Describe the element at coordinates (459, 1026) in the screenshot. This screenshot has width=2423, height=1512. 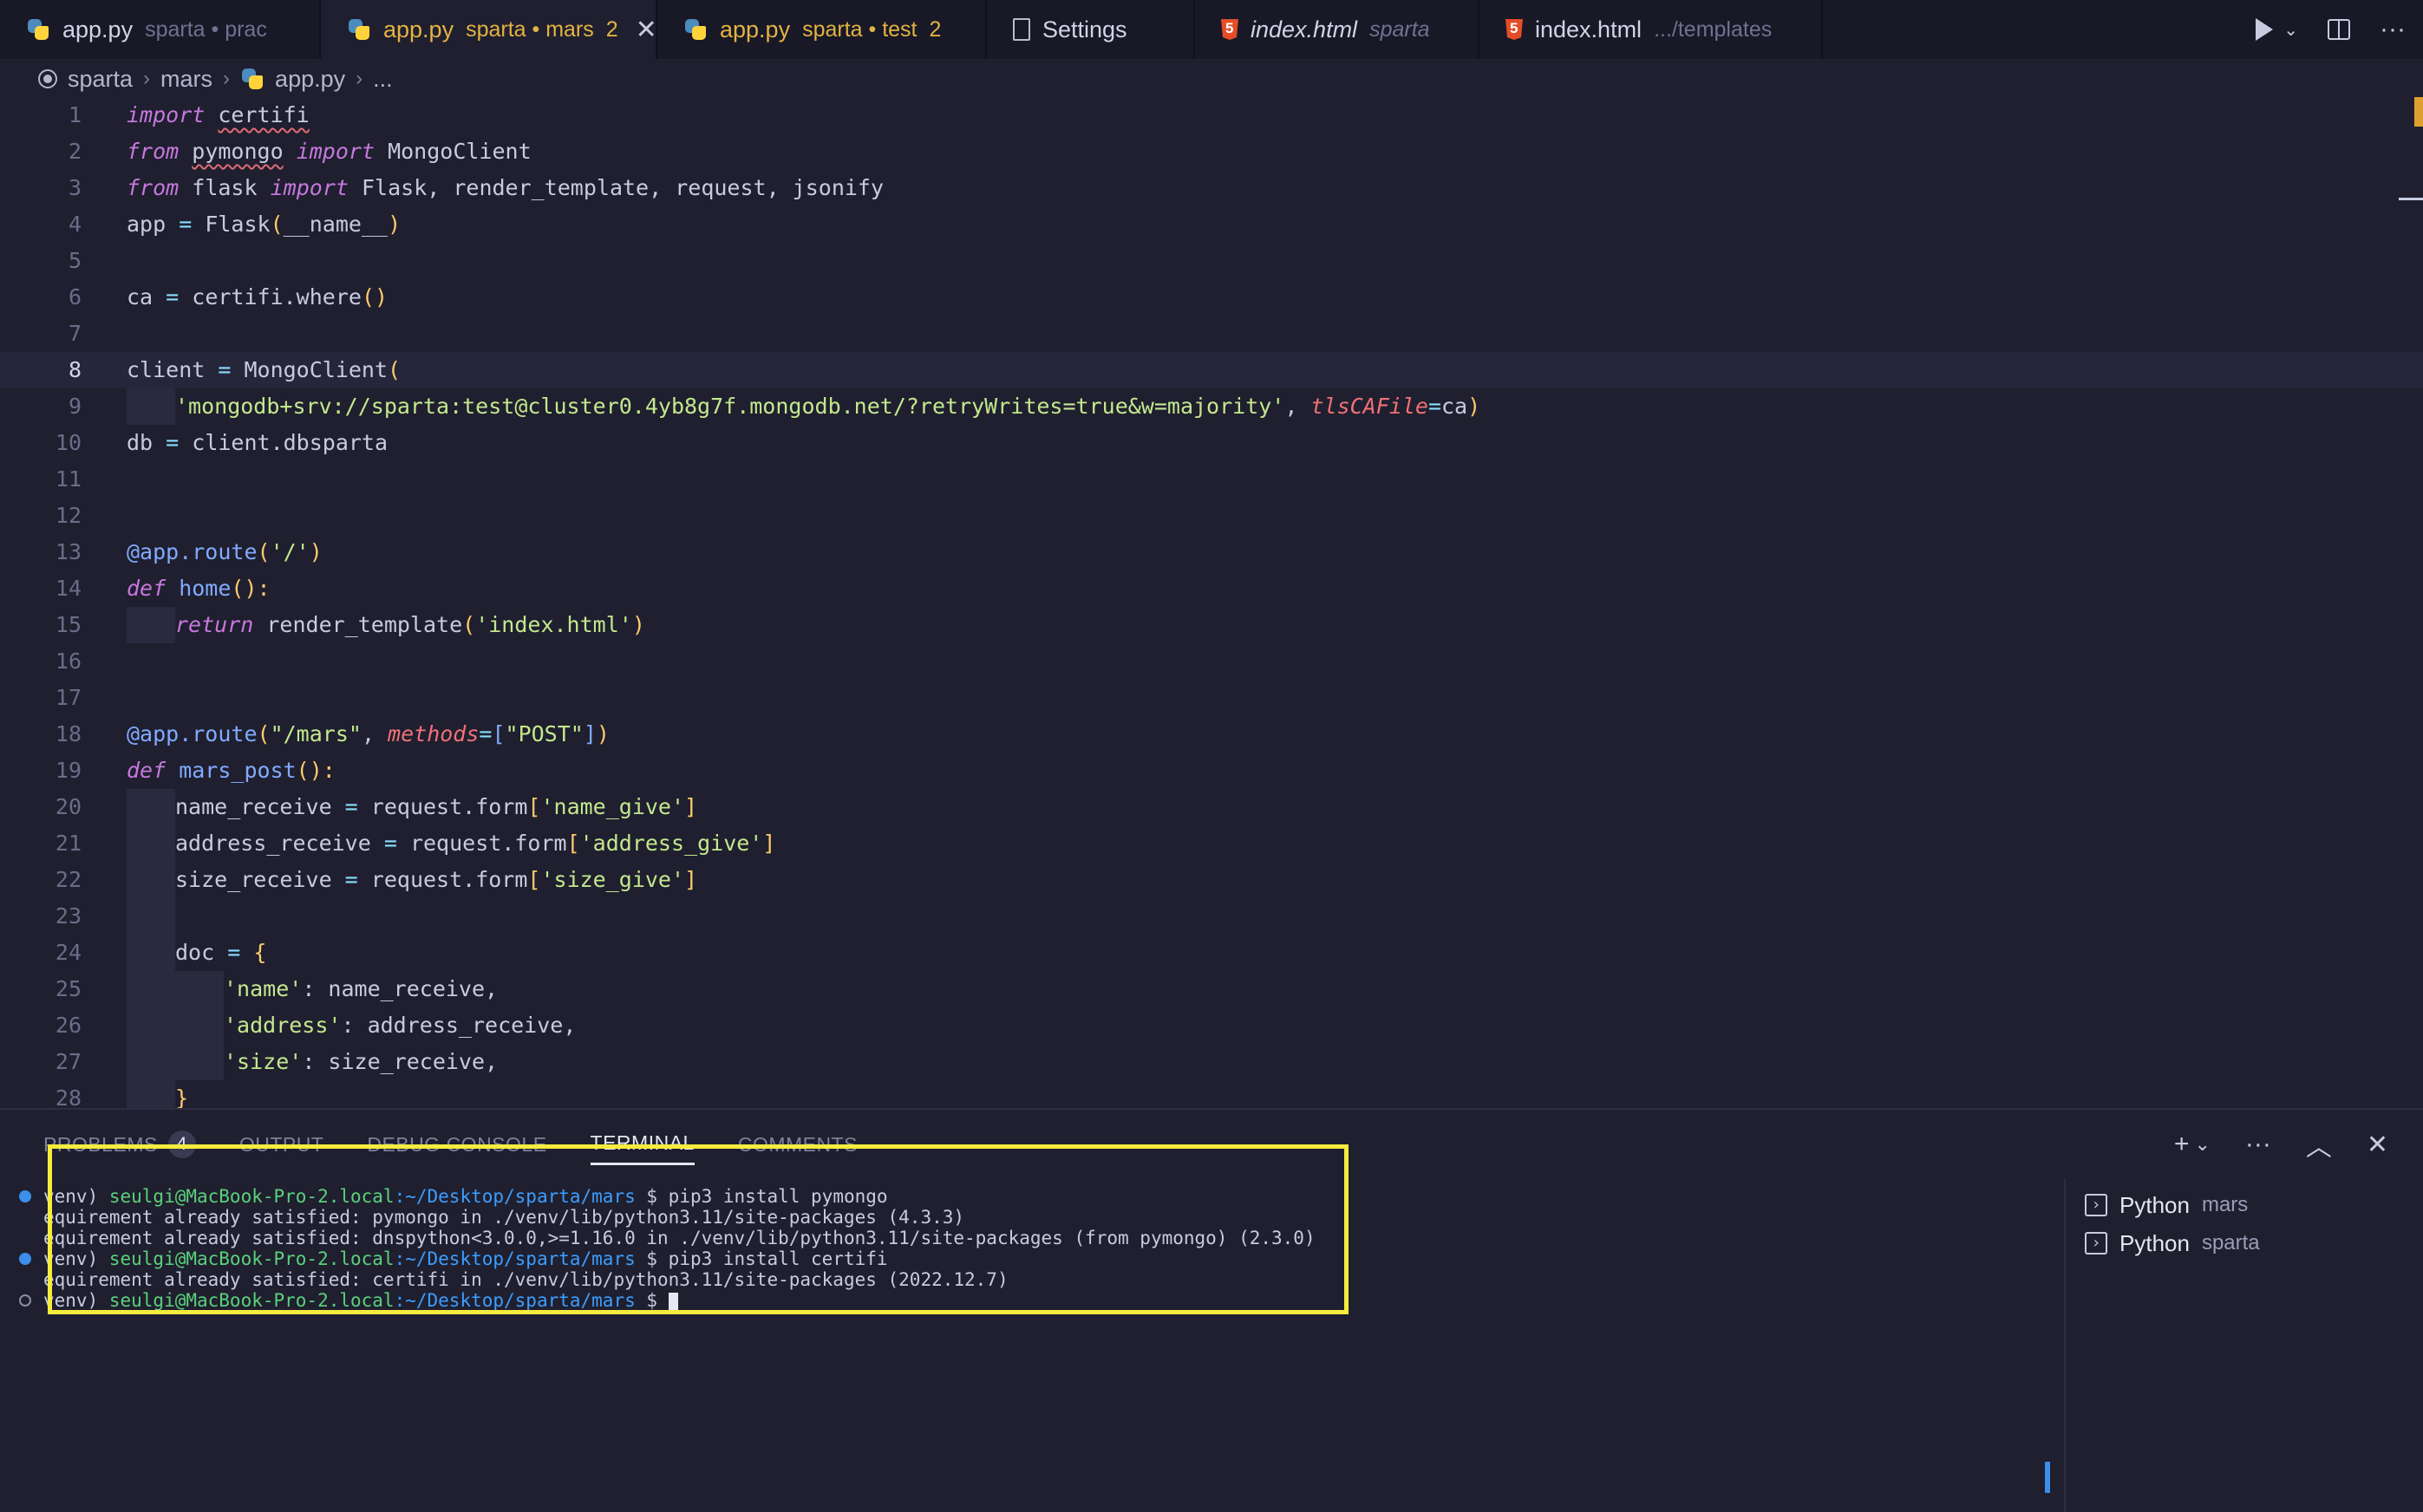
I see `code-token: : address_receive,` at that location.